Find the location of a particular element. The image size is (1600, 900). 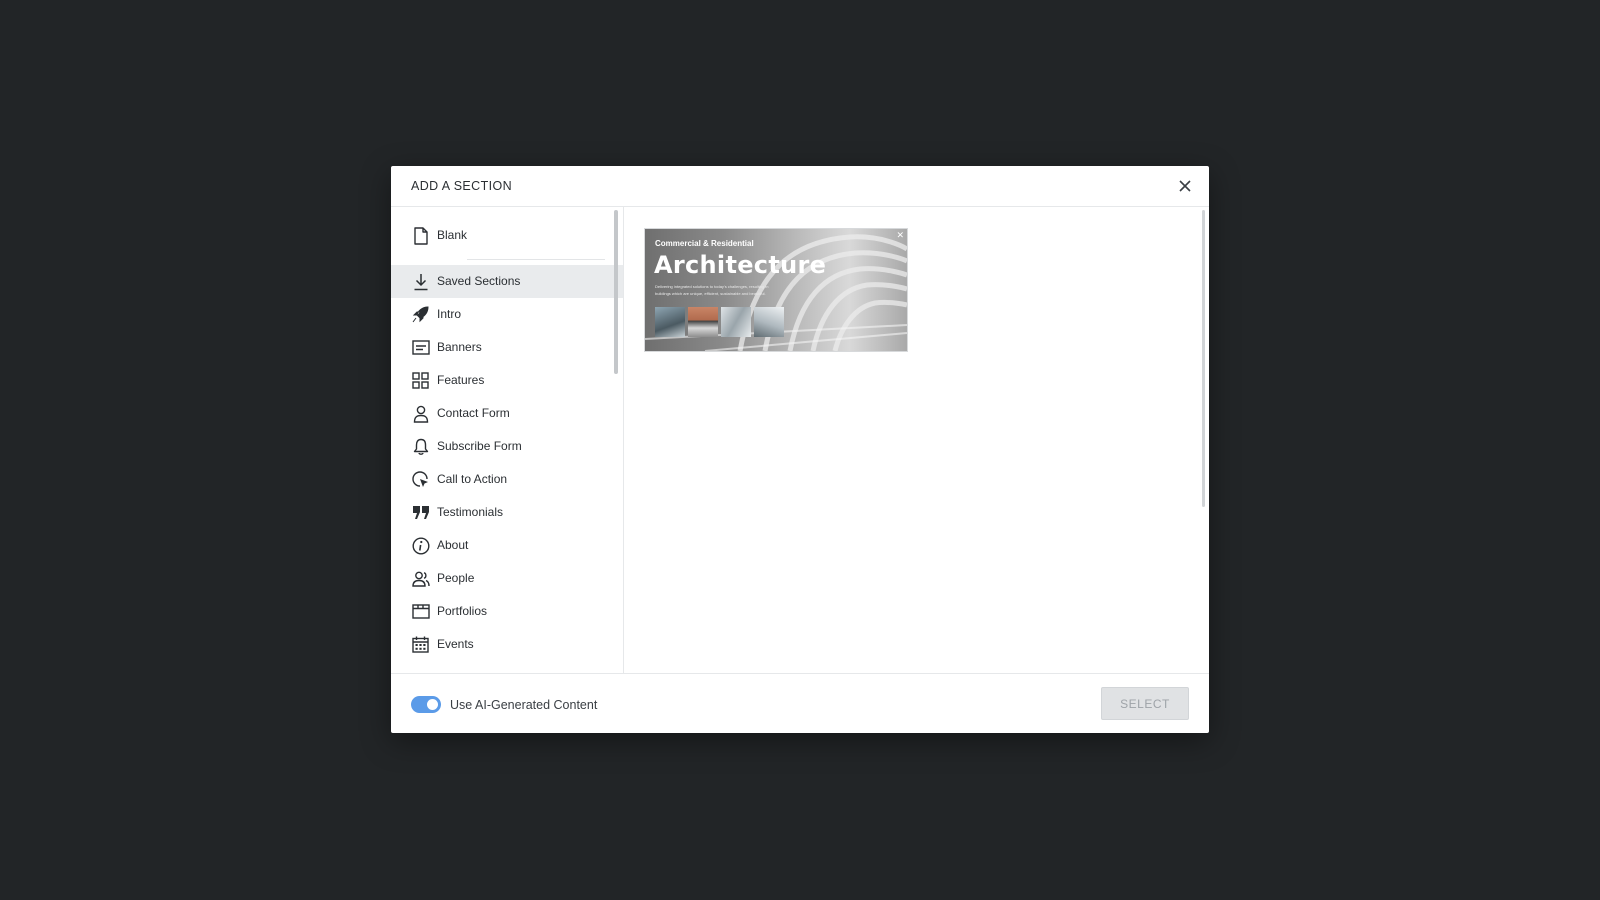

ai-content-toggle is located at coordinates (426, 704).